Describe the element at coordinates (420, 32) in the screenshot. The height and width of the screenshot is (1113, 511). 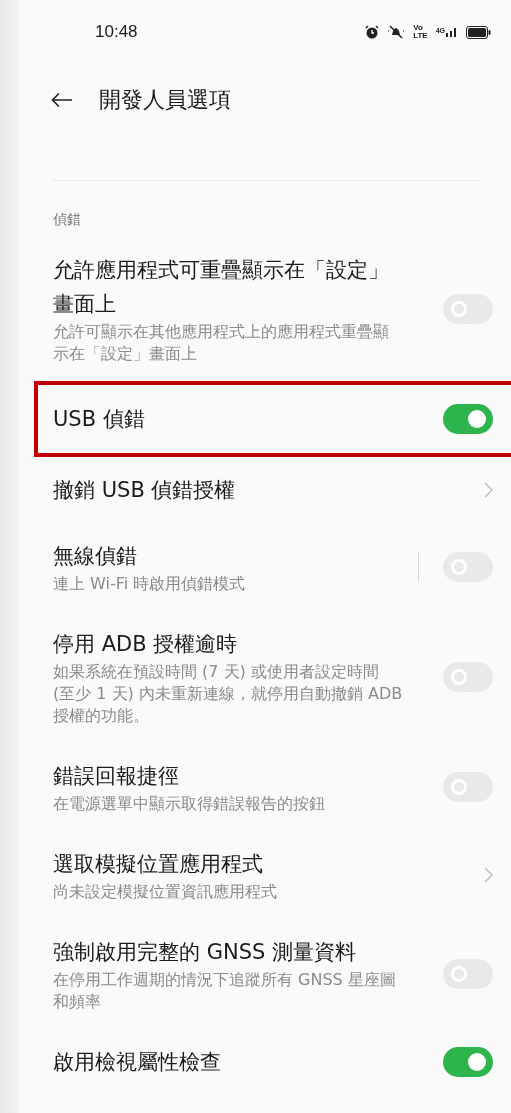
I see `volte-indicator: Vo LTE` at that location.